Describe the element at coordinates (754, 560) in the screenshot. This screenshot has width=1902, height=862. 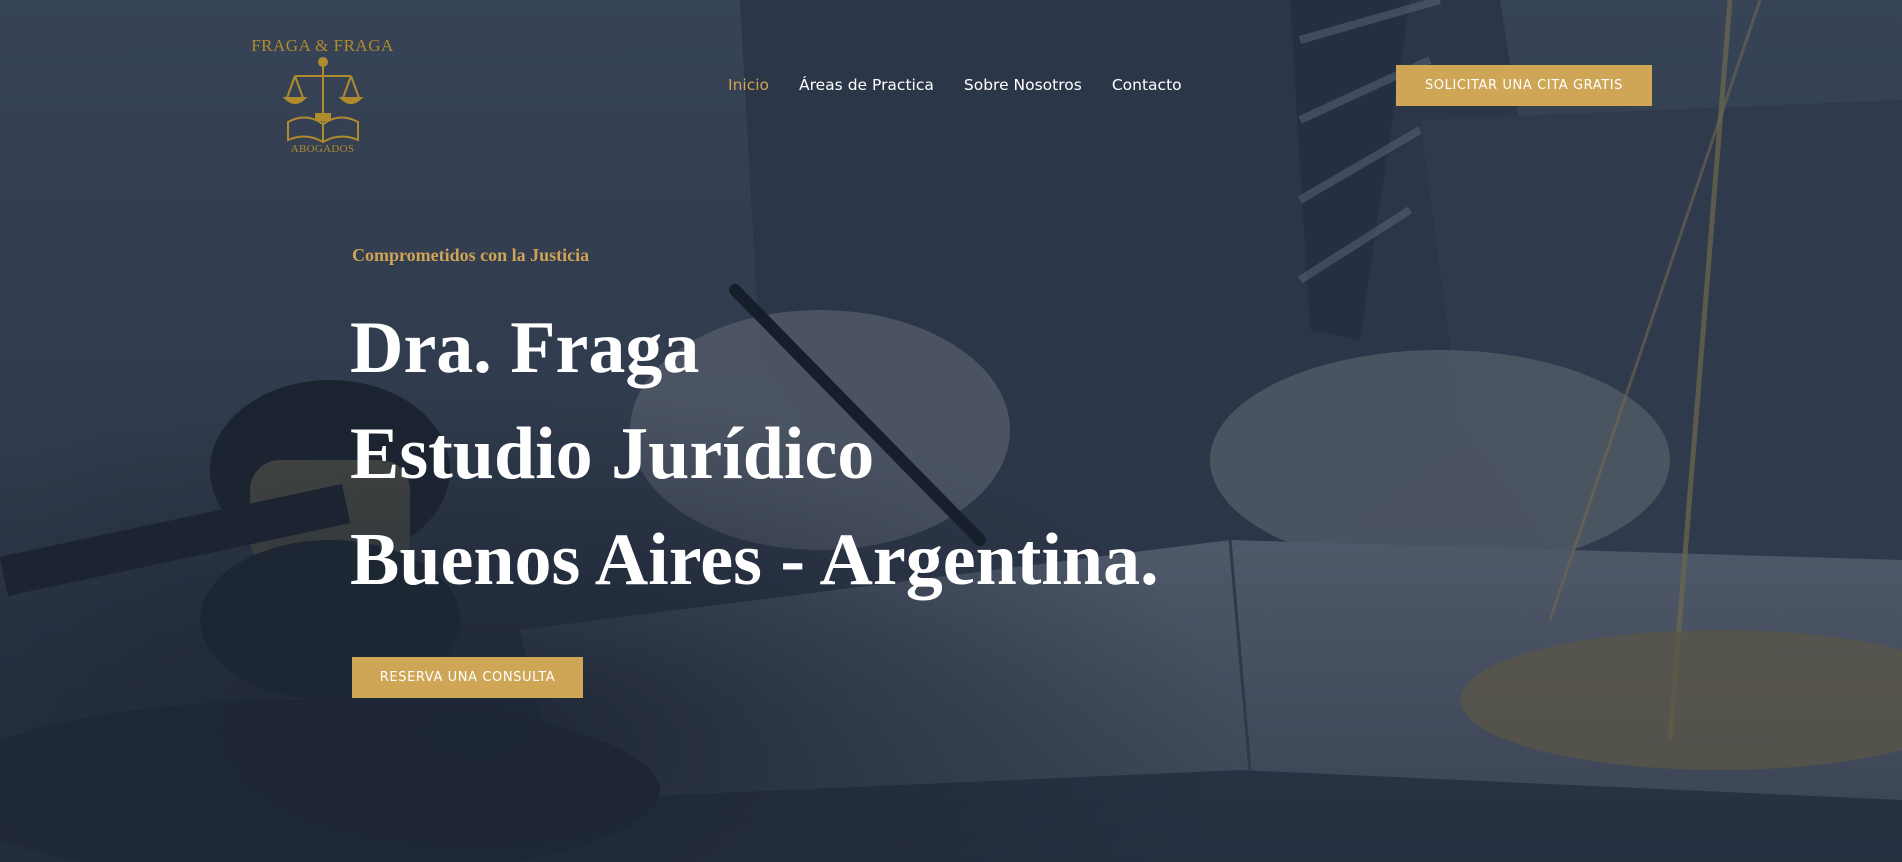
I see `headline-line-3: Buenos Aires - Argentina.` at that location.